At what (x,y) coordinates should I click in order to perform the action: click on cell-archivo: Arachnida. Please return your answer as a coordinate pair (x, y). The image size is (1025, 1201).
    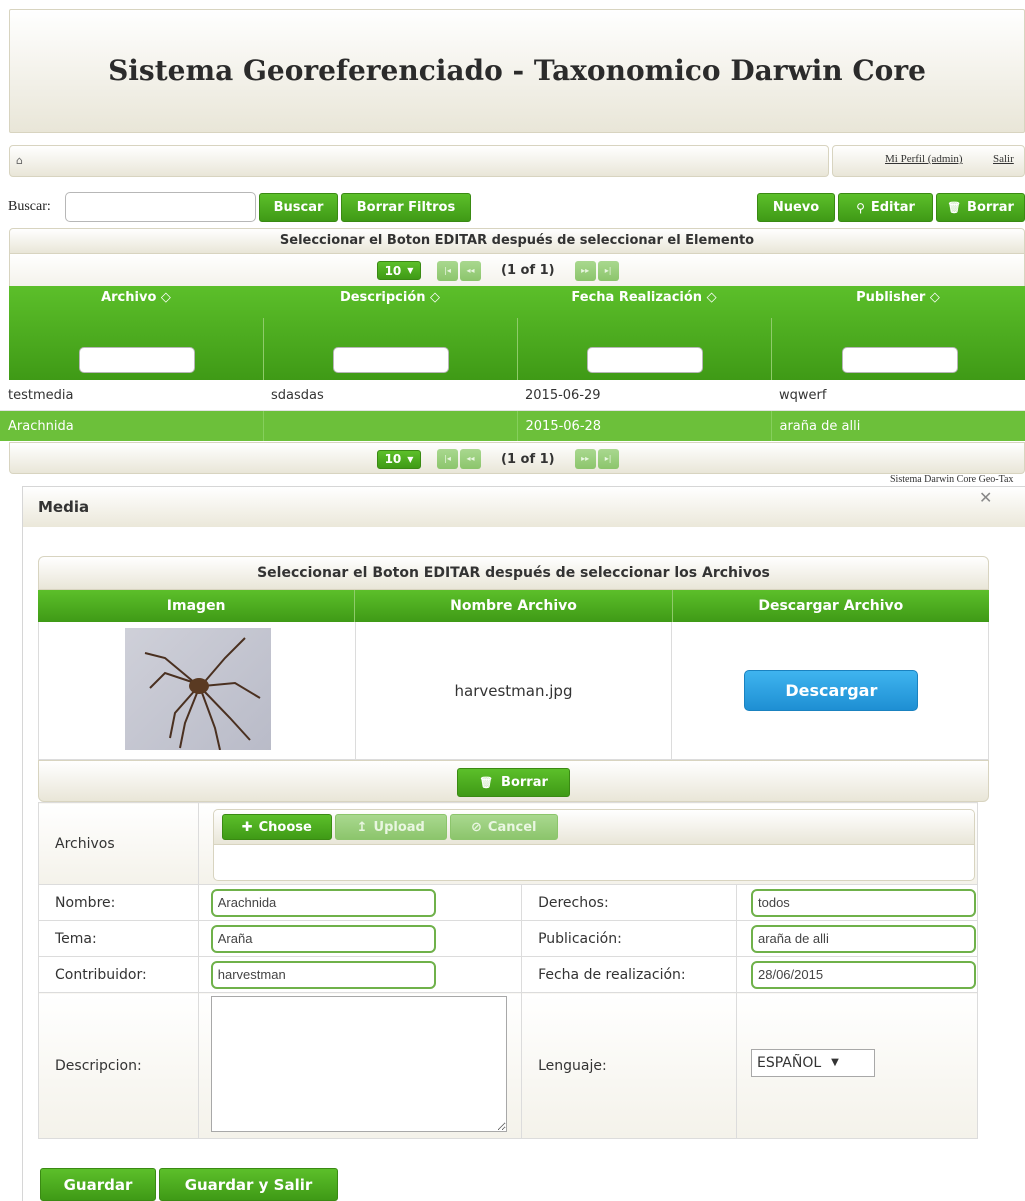
    Looking at the image, I should click on (132, 425).